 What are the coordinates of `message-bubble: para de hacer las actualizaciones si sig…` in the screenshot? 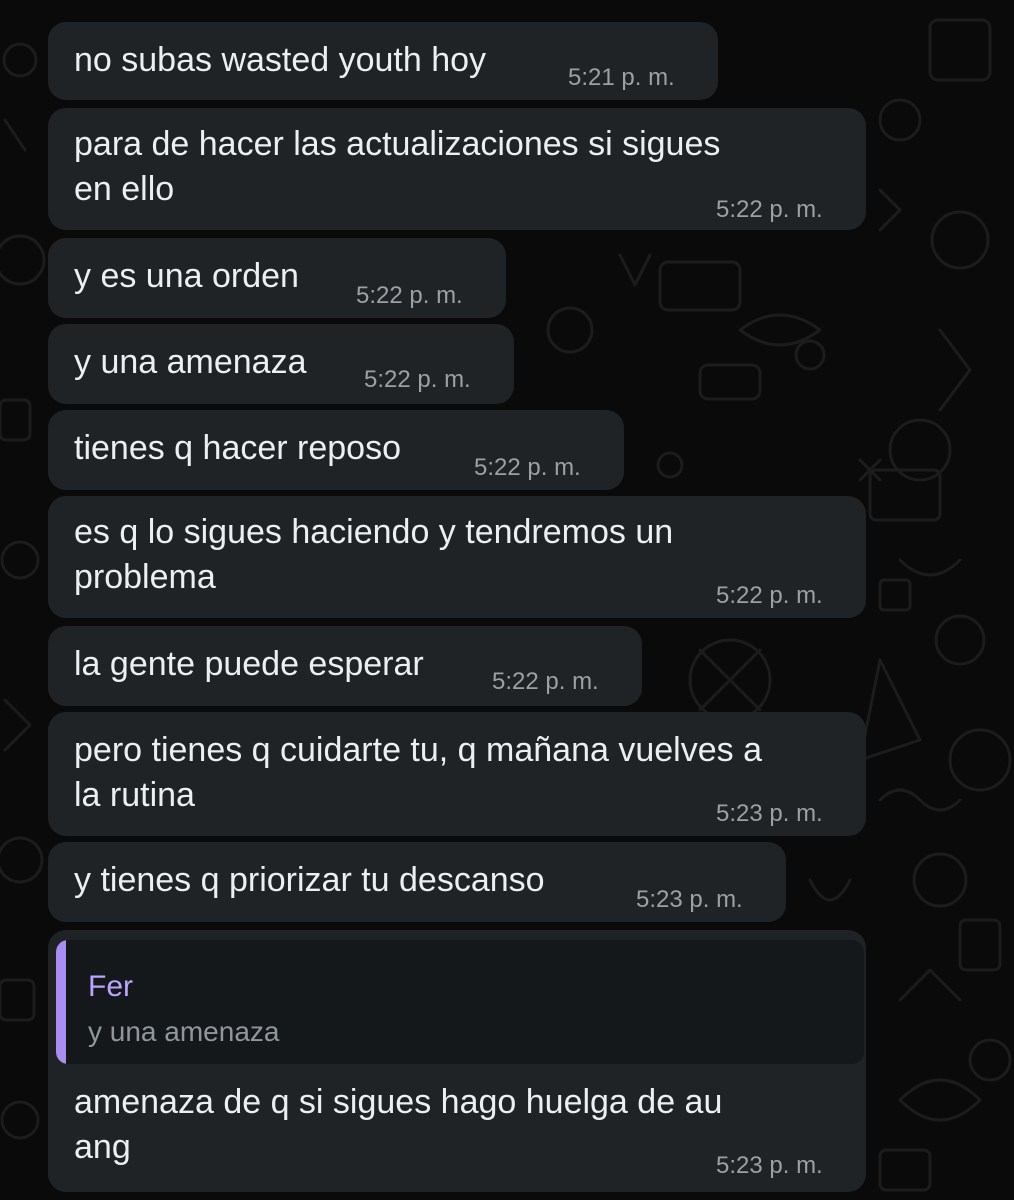 It's located at (457, 169).